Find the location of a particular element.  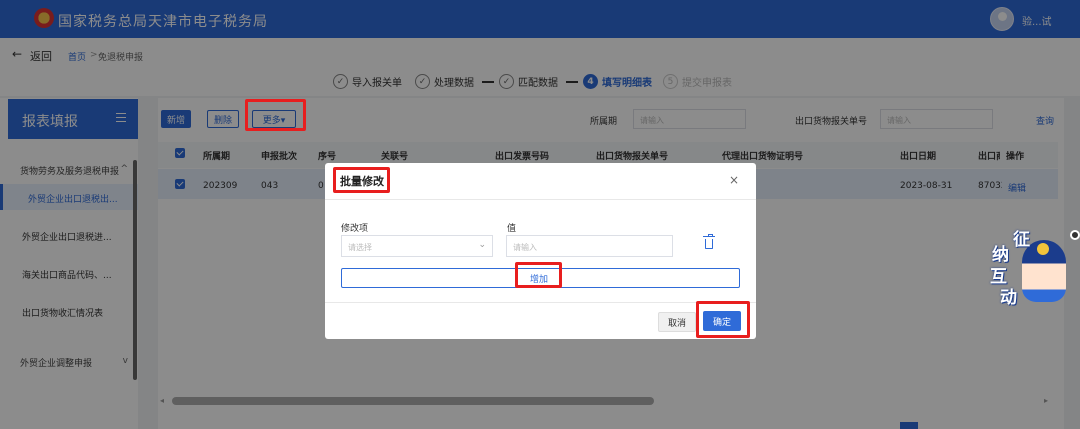

mascot-badge-icon is located at coordinates (1043, 249).